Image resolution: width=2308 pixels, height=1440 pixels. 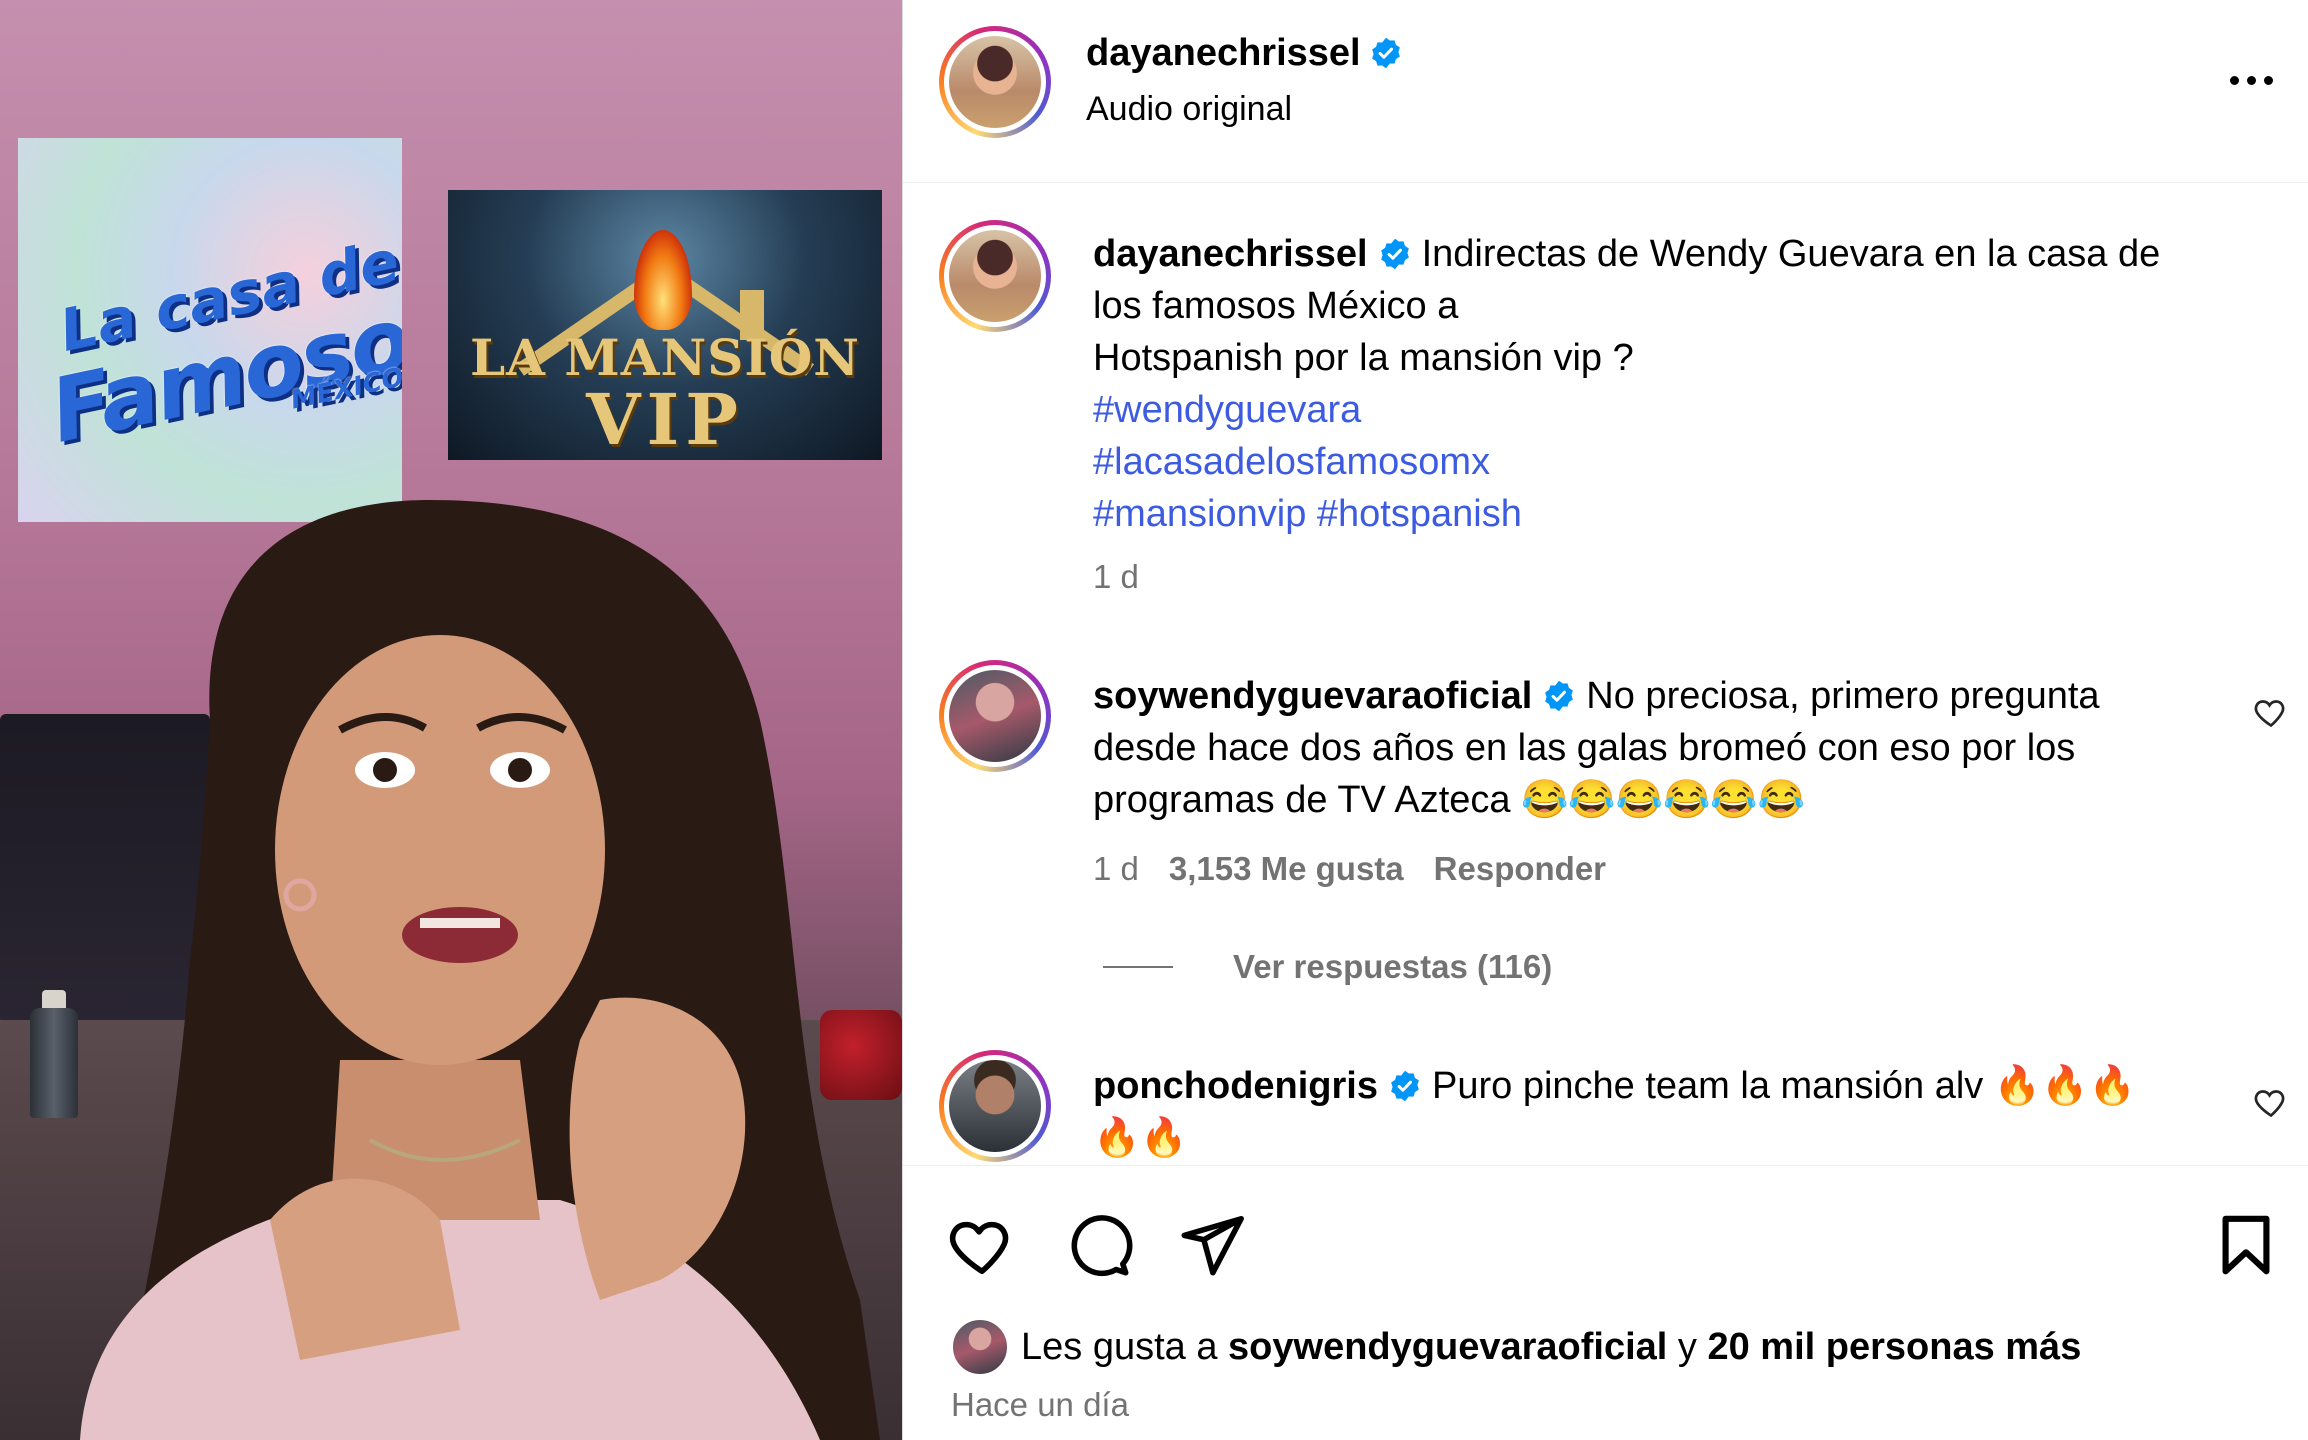 I want to click on hashtag-mansionvip: #mansionvip, so click(x=1199, y=514).